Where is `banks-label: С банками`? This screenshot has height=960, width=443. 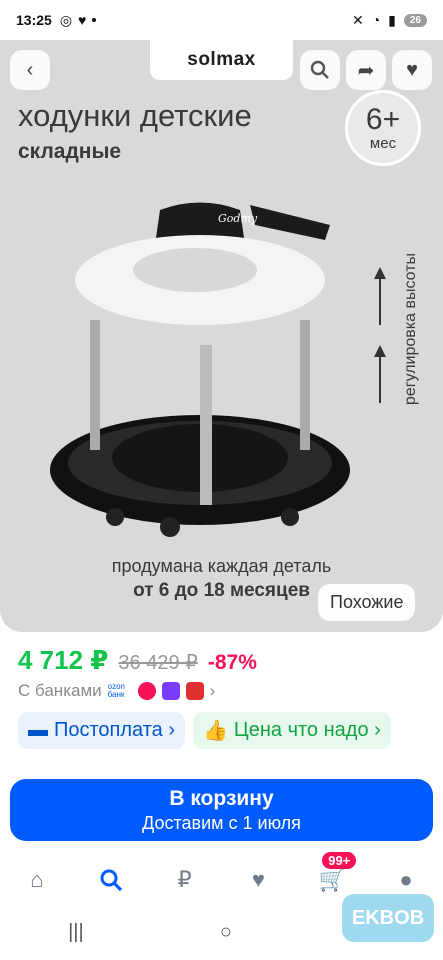
banks-label: С банками is located at coordinates (60, 690).